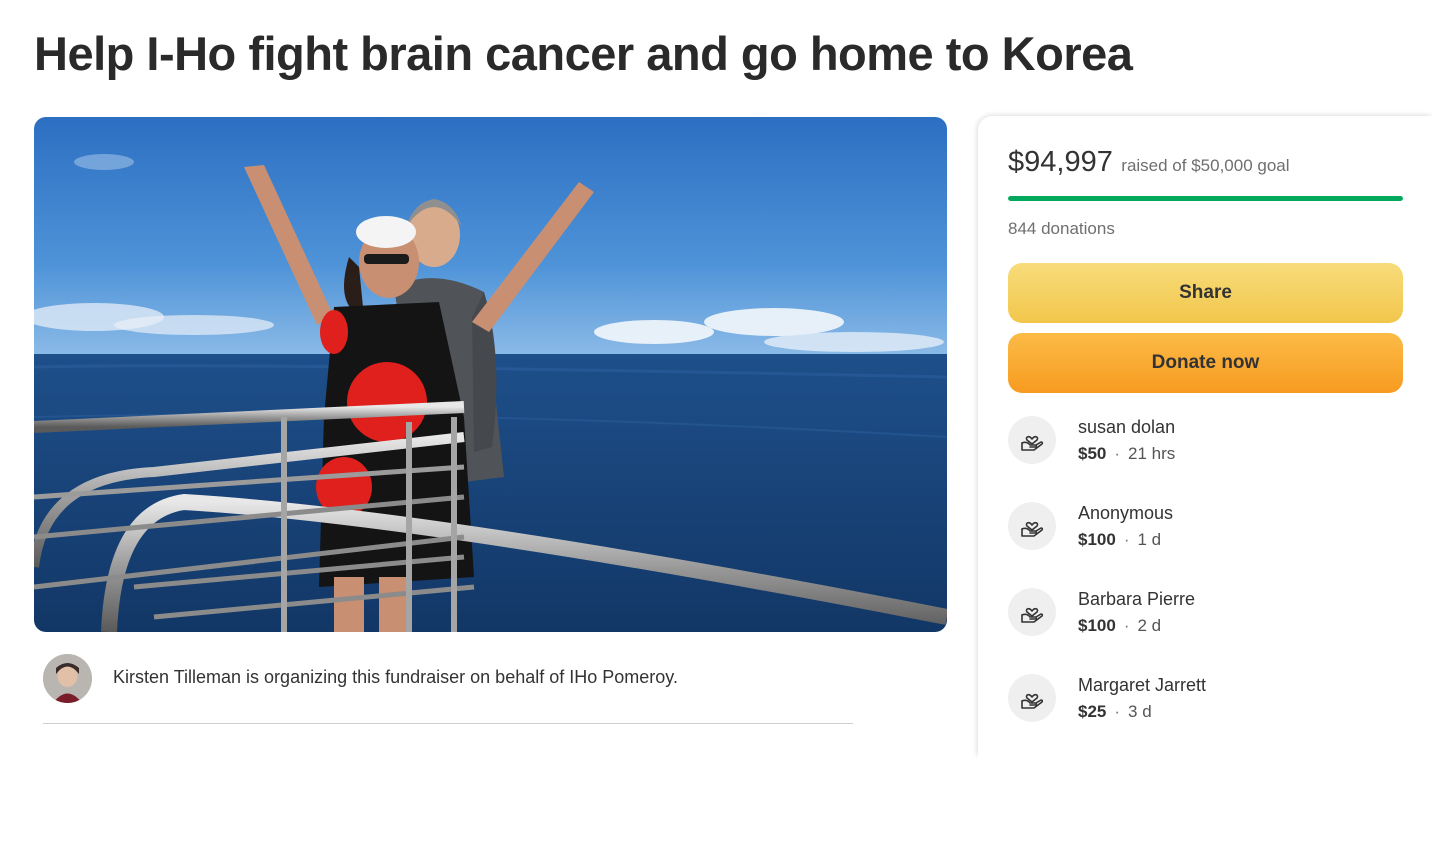 This screenshot has height=868, width=1432. Describe the element at coordinates (1092, 453) in the screenshot. I see `donation-amount: $50` at that location.